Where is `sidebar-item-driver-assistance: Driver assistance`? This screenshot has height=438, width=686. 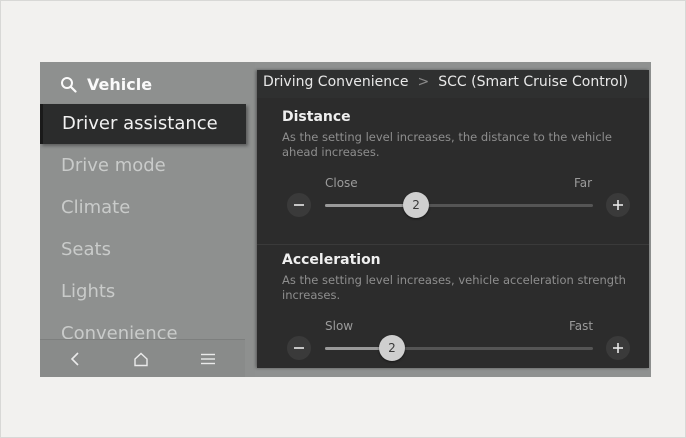 sidebar-item-driver-assistance: Driver assistance is located at coordinates (143, 124).